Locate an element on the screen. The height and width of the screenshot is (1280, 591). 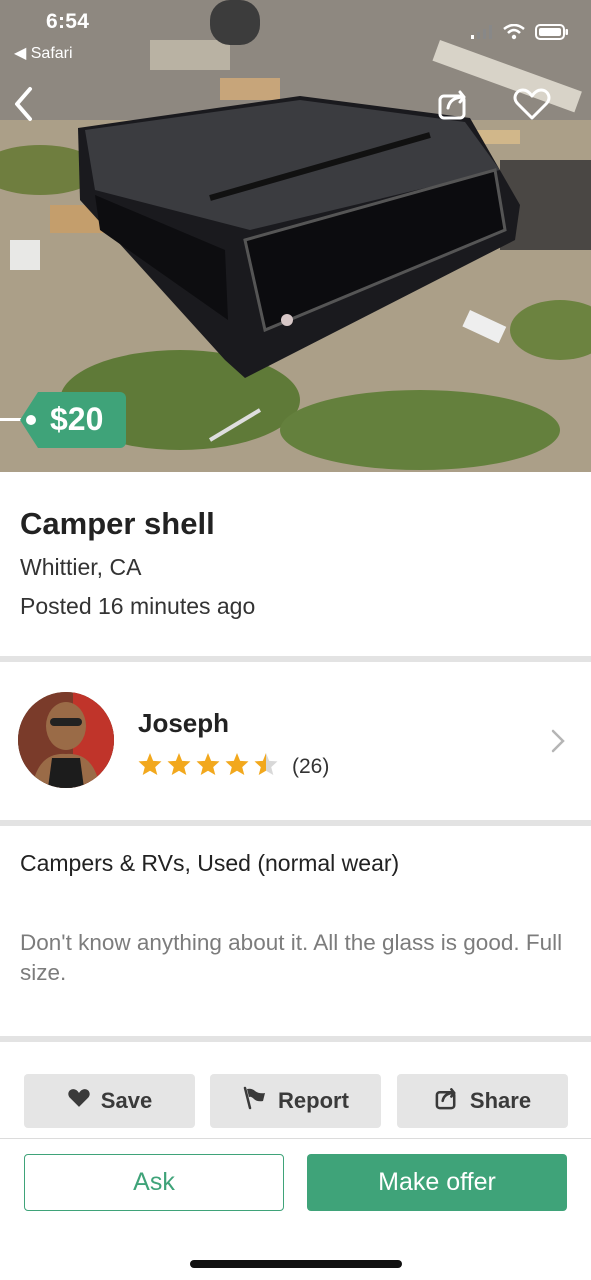
status-icons is located at coordinates (520, 34).